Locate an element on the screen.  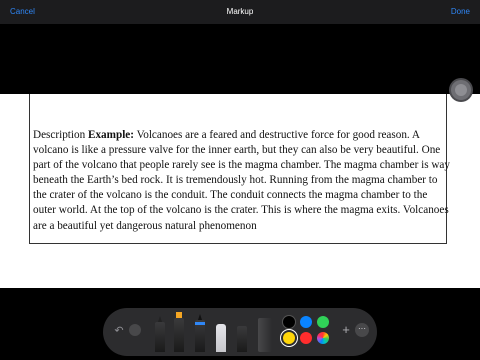
scroll-handle-knob is located at coordinates (461, 90).